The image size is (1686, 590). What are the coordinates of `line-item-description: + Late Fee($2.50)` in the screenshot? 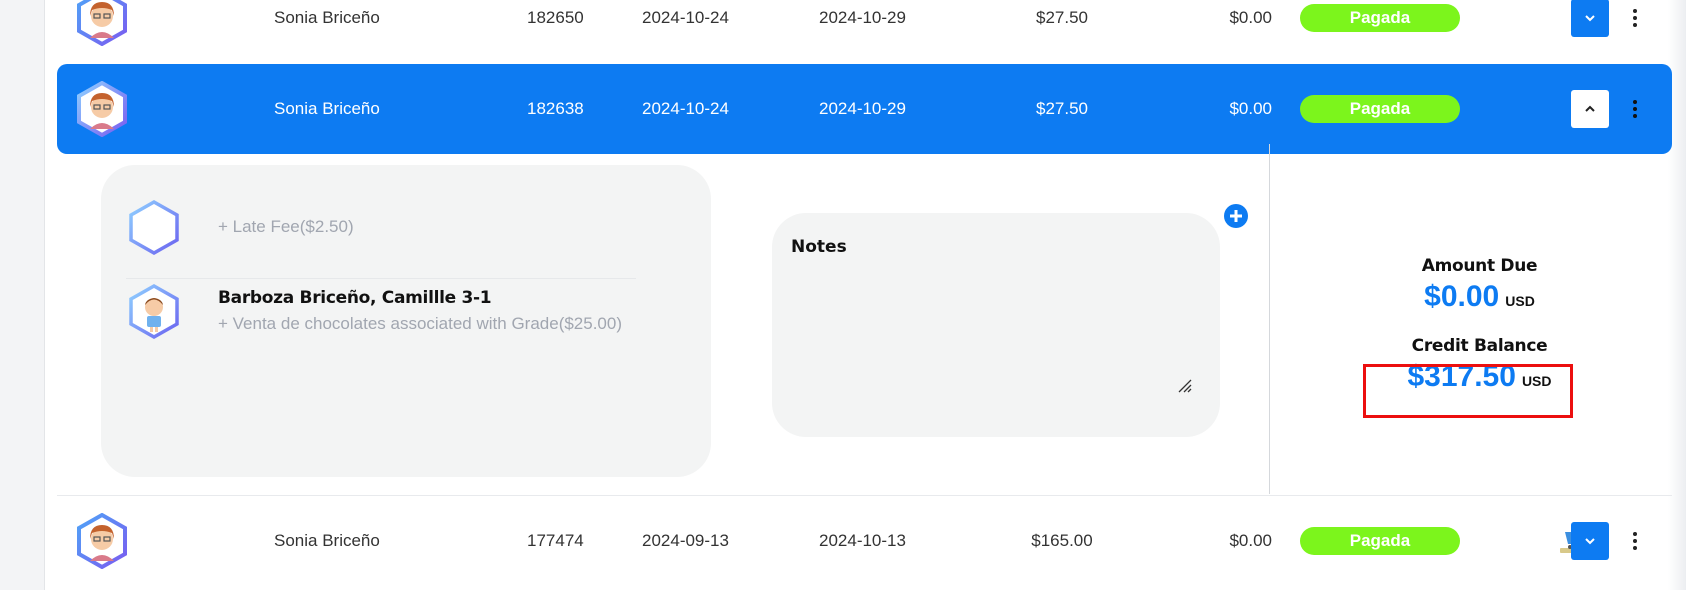 It's located at (286, 226).